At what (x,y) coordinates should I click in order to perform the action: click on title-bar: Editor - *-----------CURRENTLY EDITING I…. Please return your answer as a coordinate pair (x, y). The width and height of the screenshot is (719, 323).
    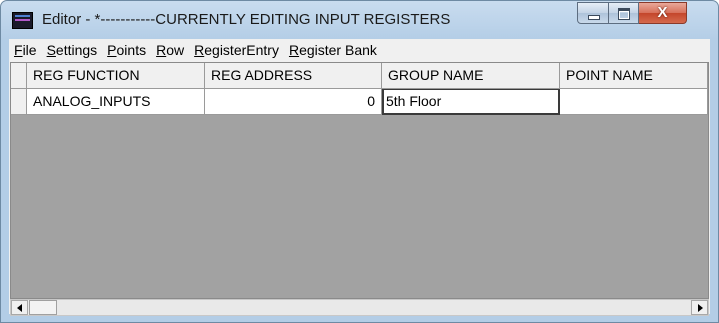
    Looking at the image, I should click on (359, 20).